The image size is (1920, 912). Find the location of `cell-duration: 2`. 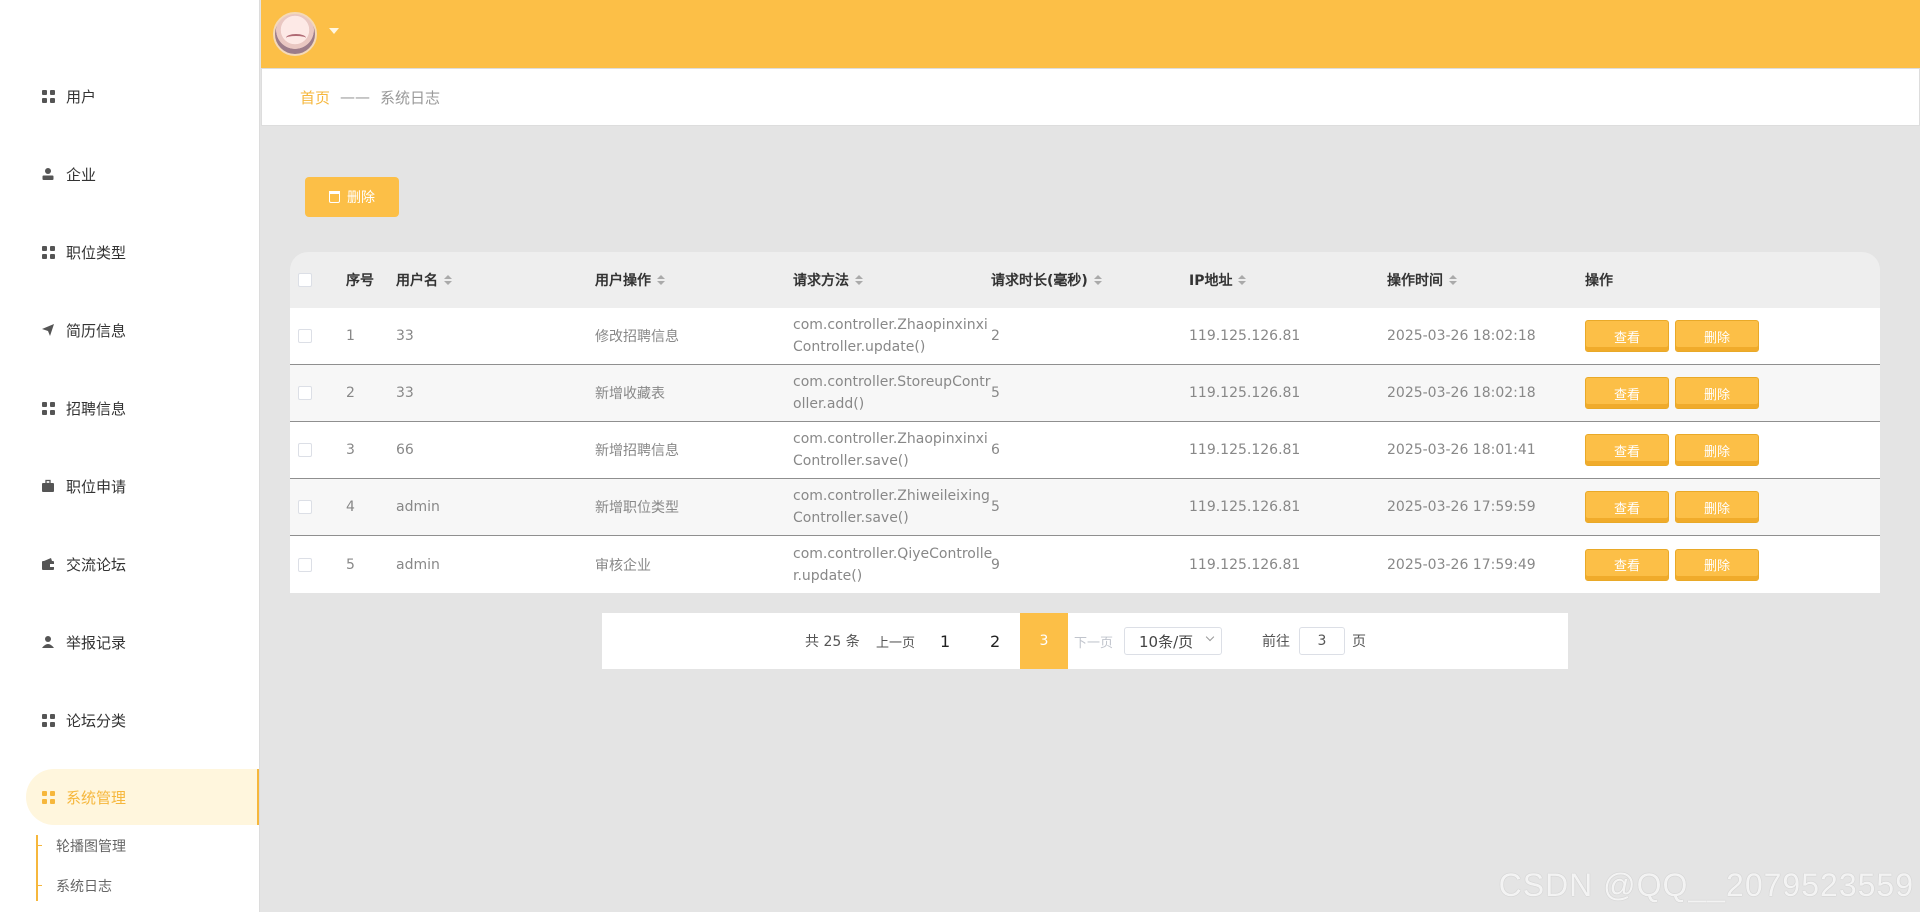

cell-duration: 2 is located at coordinates (995, 336).